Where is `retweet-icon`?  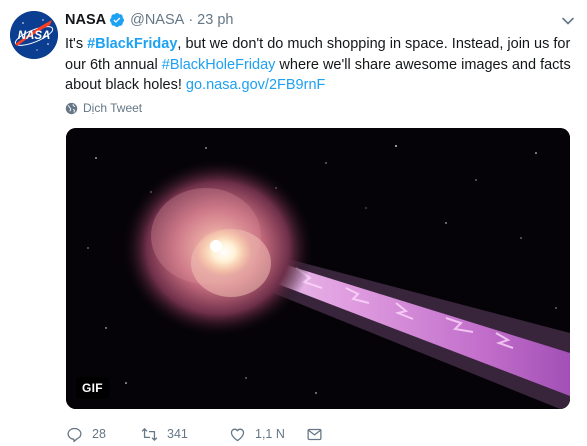 retweet-icon is located at coordinates (149, 434).